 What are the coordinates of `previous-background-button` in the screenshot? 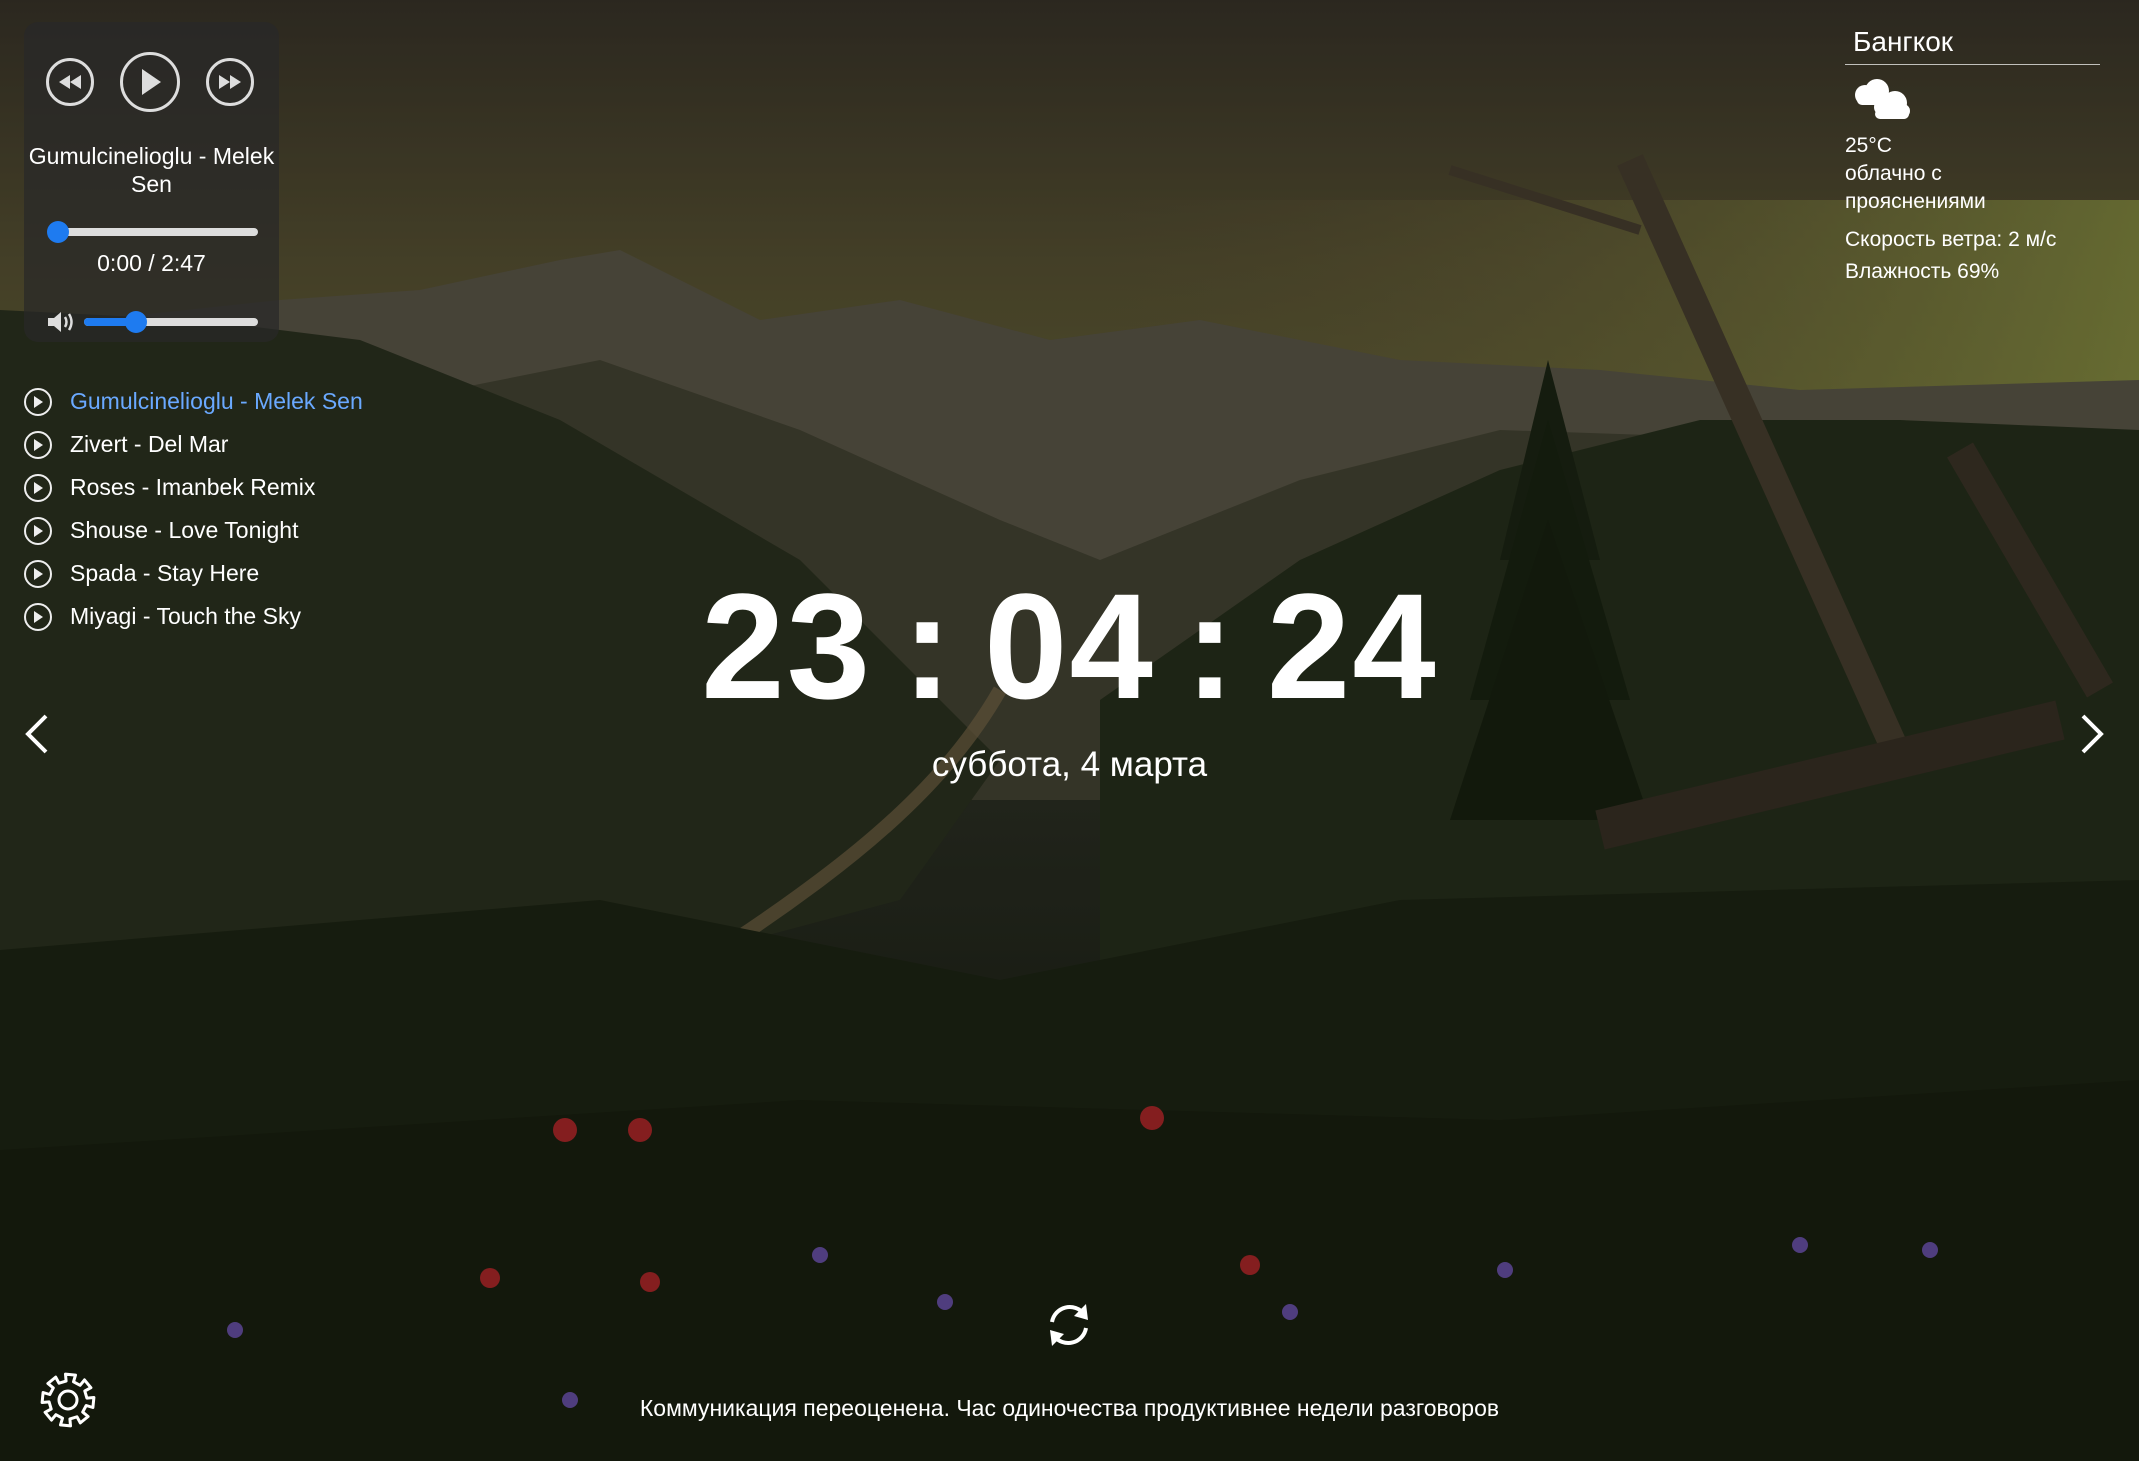 It's located at (37, 736).